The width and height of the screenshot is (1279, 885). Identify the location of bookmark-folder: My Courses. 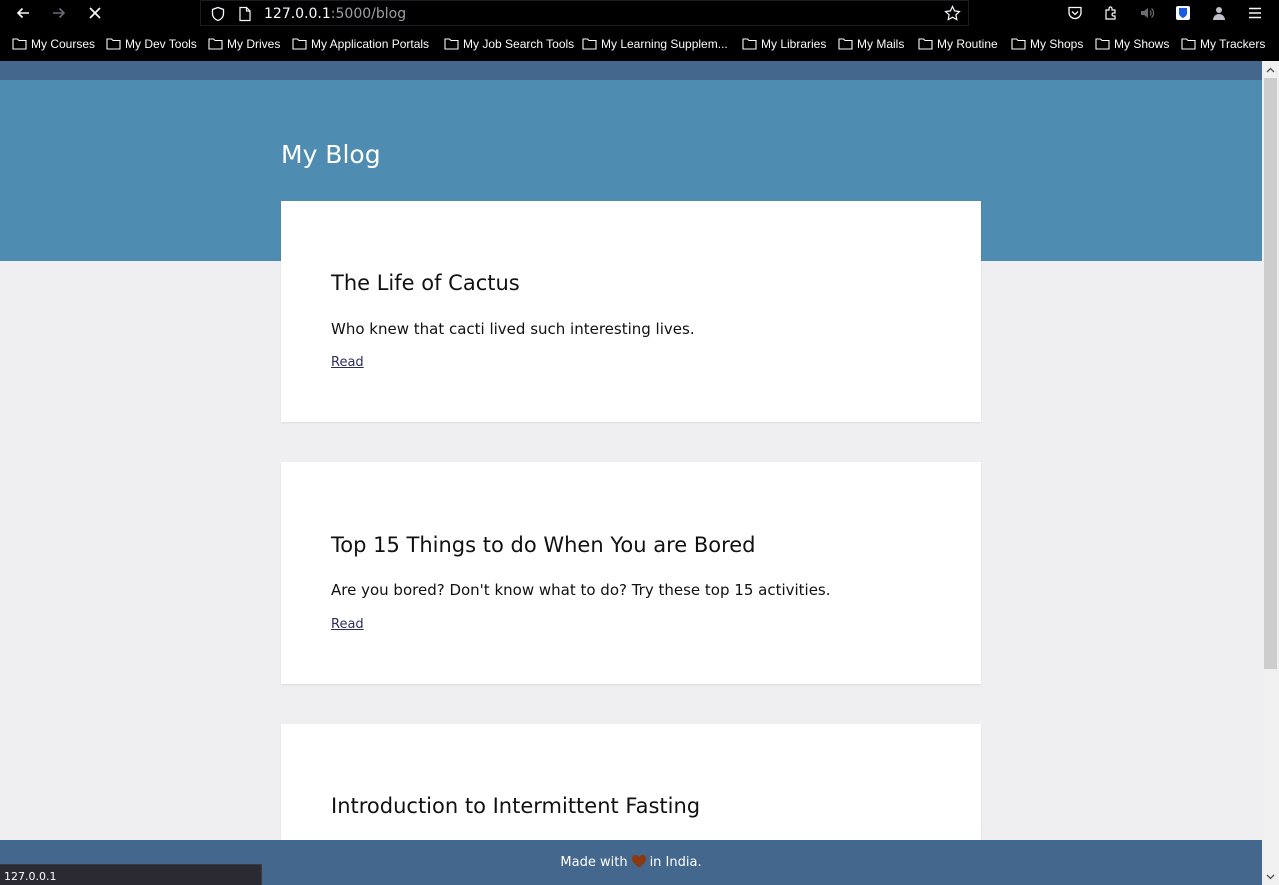
(53, 43).